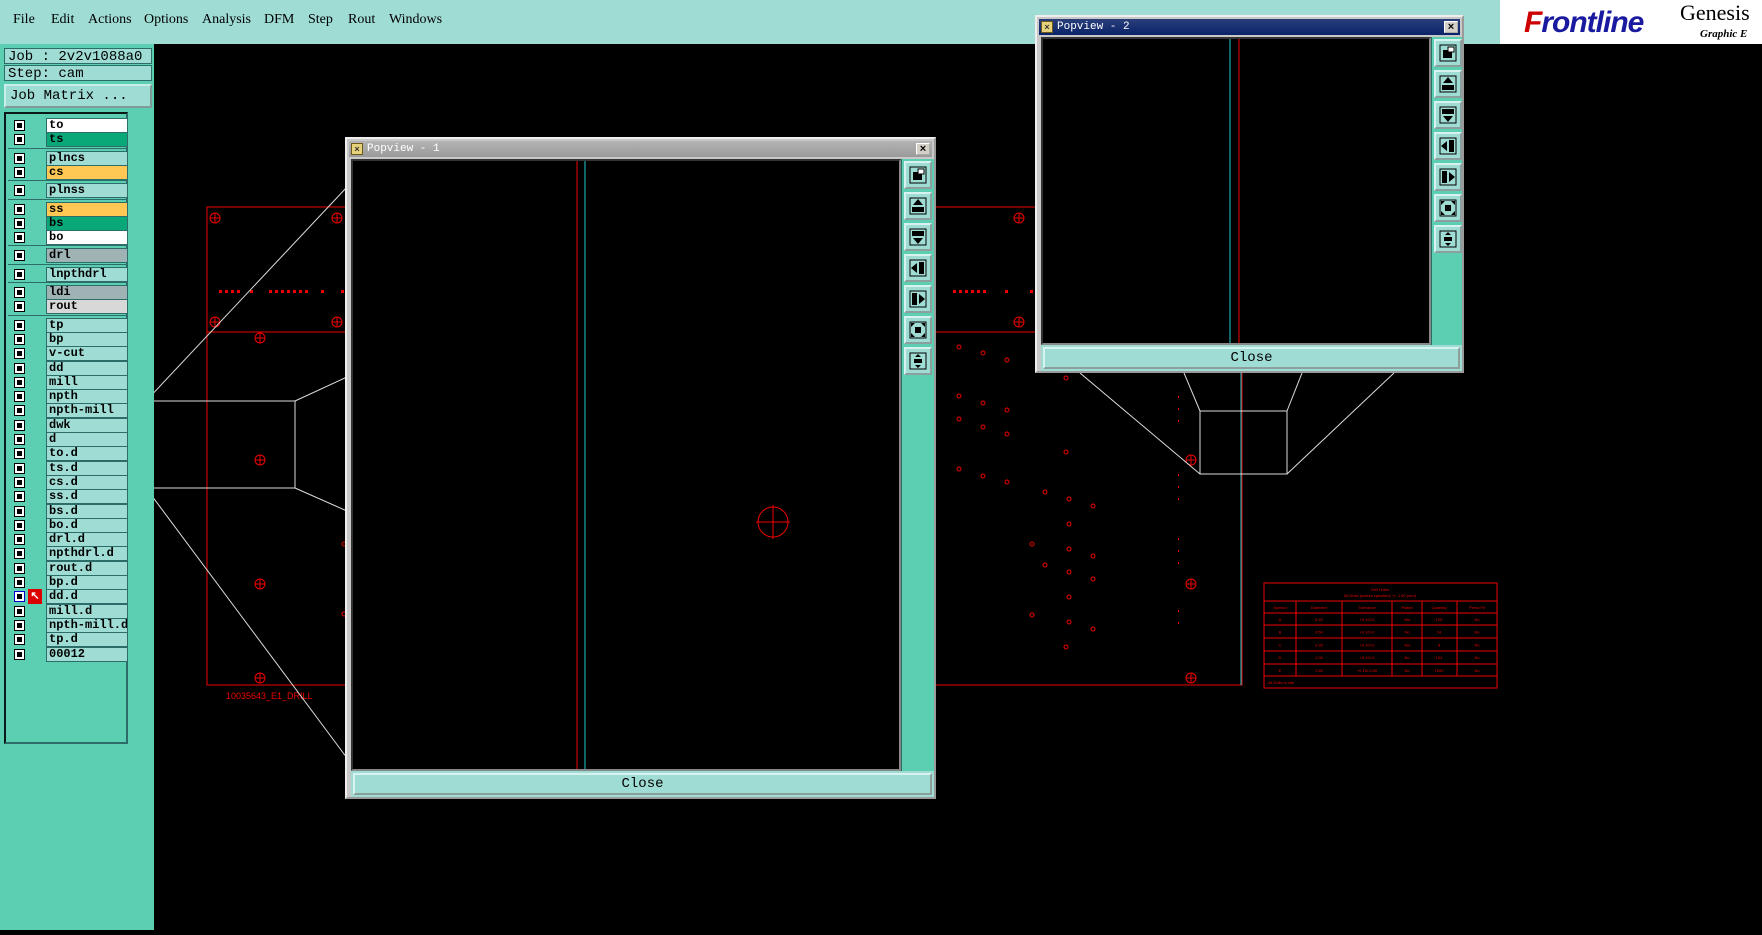 Image resolution: width=1762 pixels, height=935 pixels. Describe the element at coordinates (69, 191) in the screenshot. I see `layer-row-plnss: plnss` at that location.